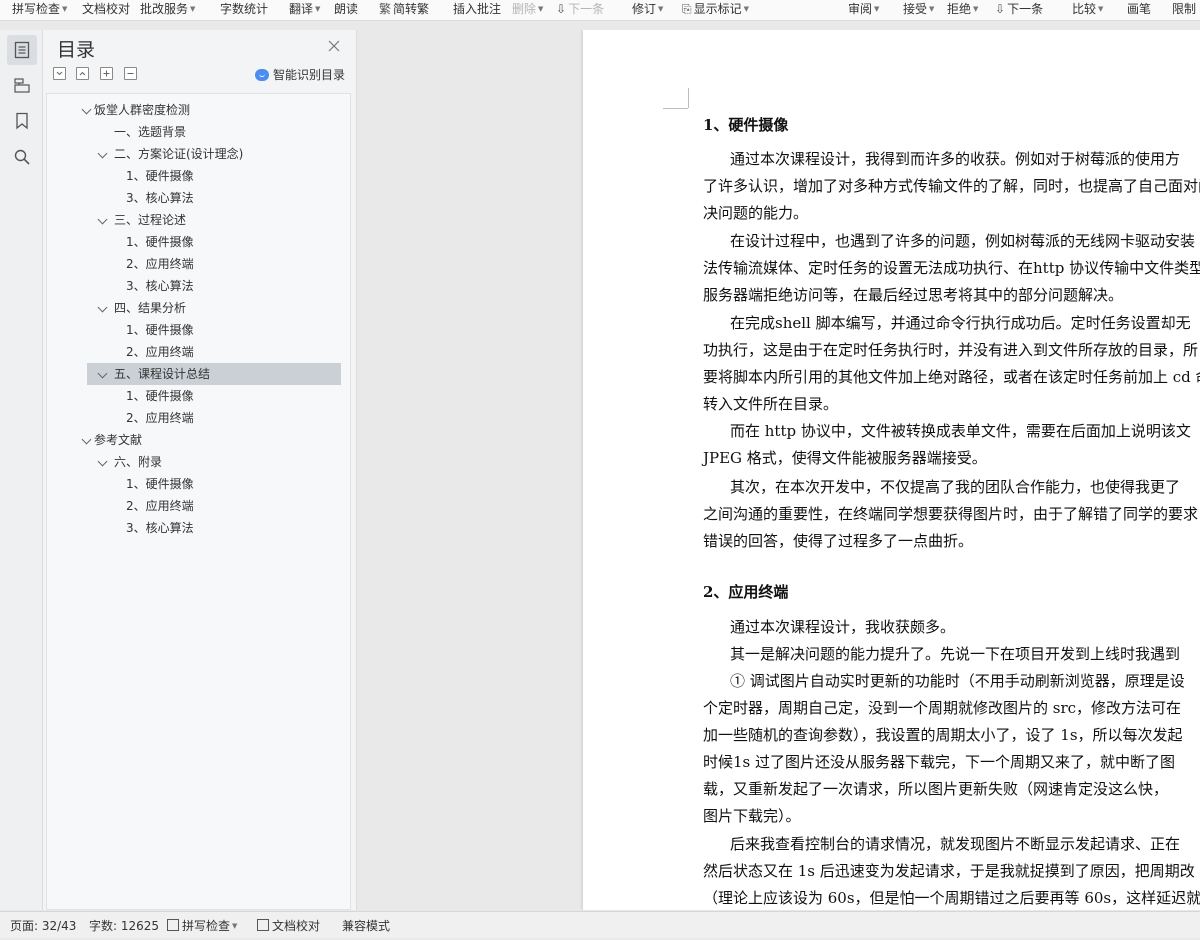 The image size is (1200, 940). What do you see at coordinates (106, 73) in the screenshot?
I see `add-heading-icon` at bounding box center [106, 73].